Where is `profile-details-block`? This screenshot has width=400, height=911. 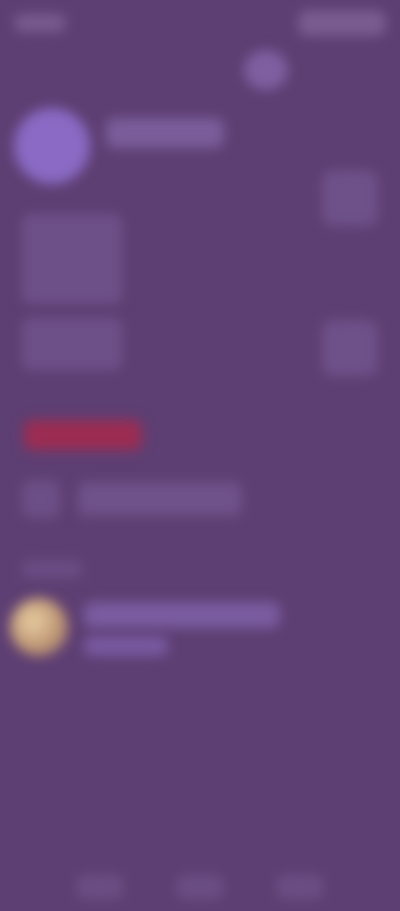 profile-details-block is located at coordinates (72, 259).